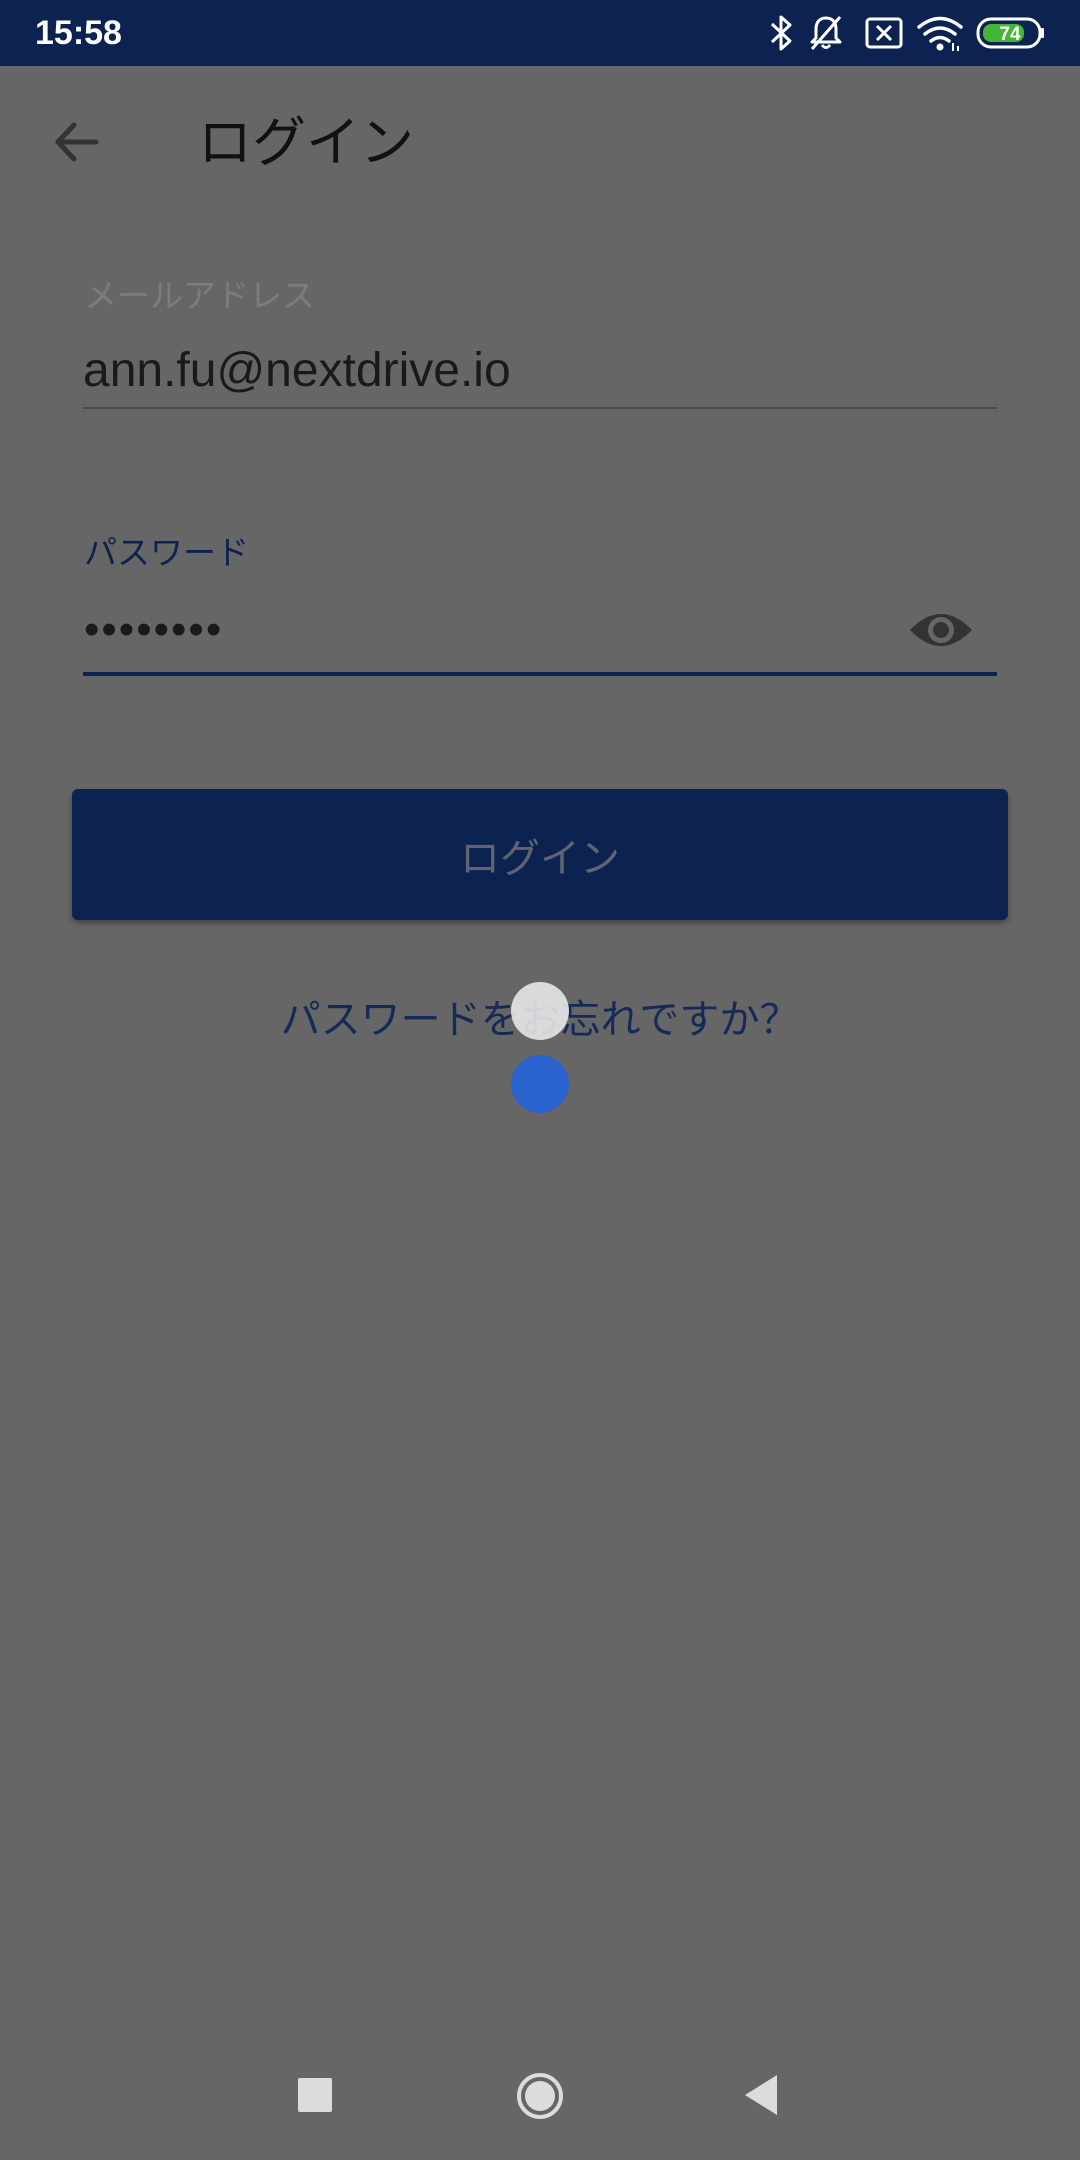 This screenshot has height=2160, width=1080. What do you see at coordinates (306, 142) in the screenshot?
I see `page-title: ログイン` at bounding box center [306, 142].